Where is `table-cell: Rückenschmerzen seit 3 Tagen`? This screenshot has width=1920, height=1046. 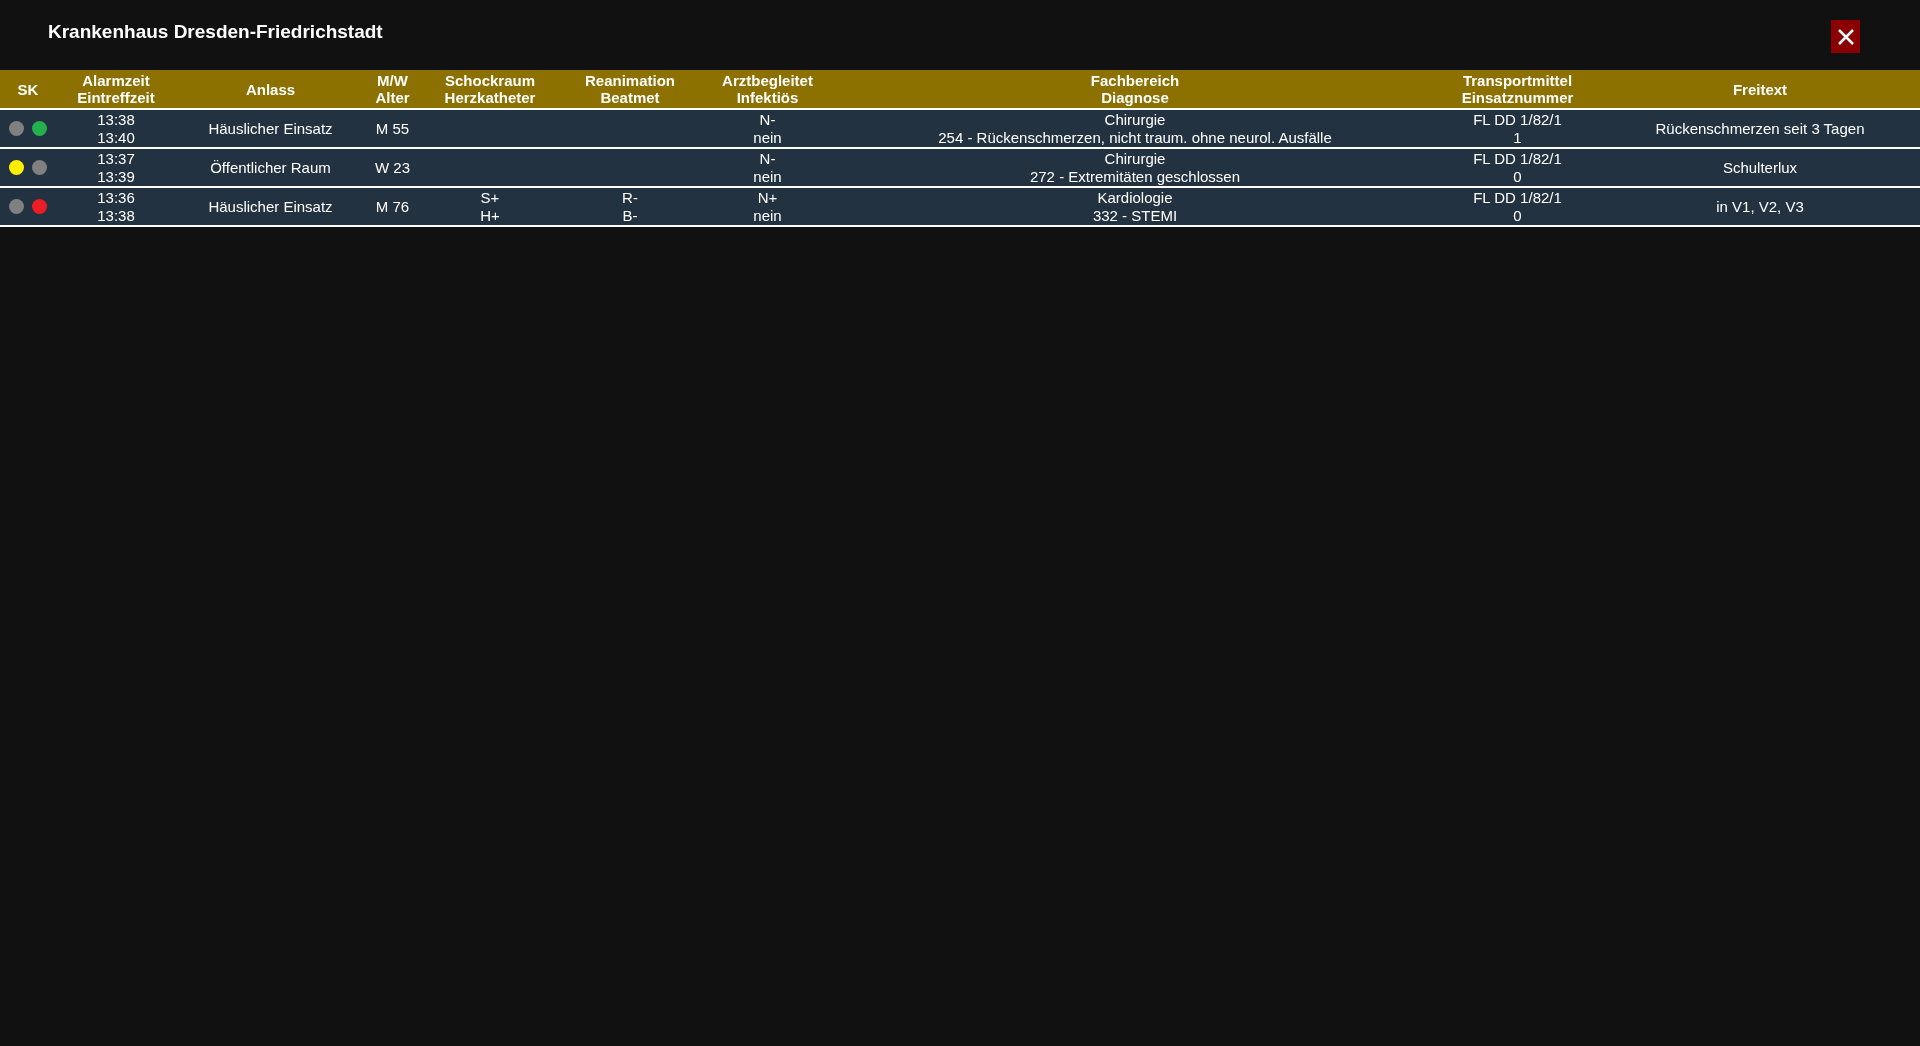 table-cell: Rückenschmerzen seit 3 Tagen is located at coordinates (1760, 128).